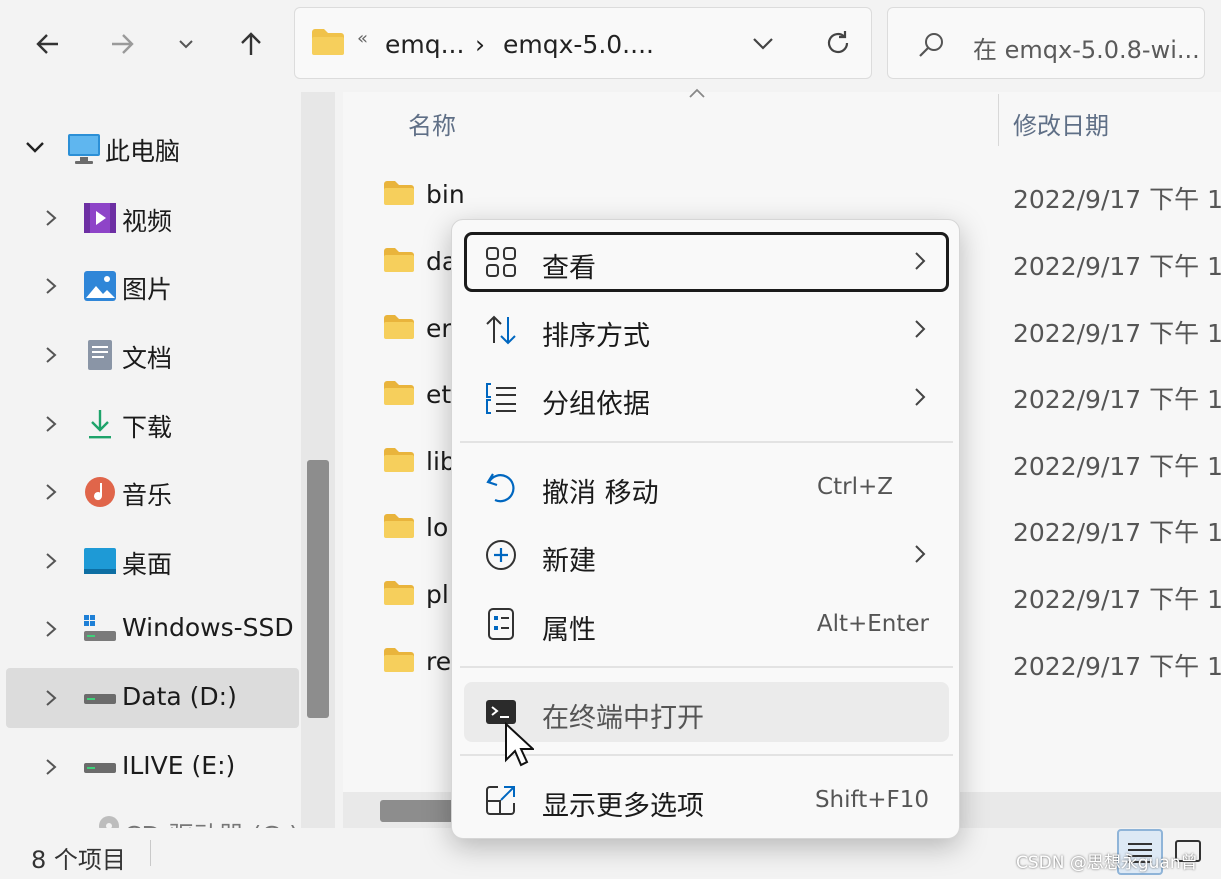  Describe the element at coordinates (697, 93) in the screenshot. I see `sort-ascending-icon` at that location.